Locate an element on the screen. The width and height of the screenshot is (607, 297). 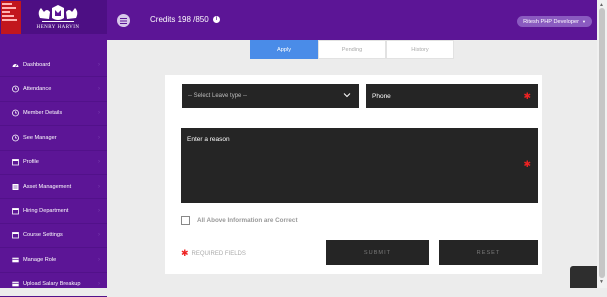
sidebar-item-profile: Profile › is located at coordinates (53, 163).